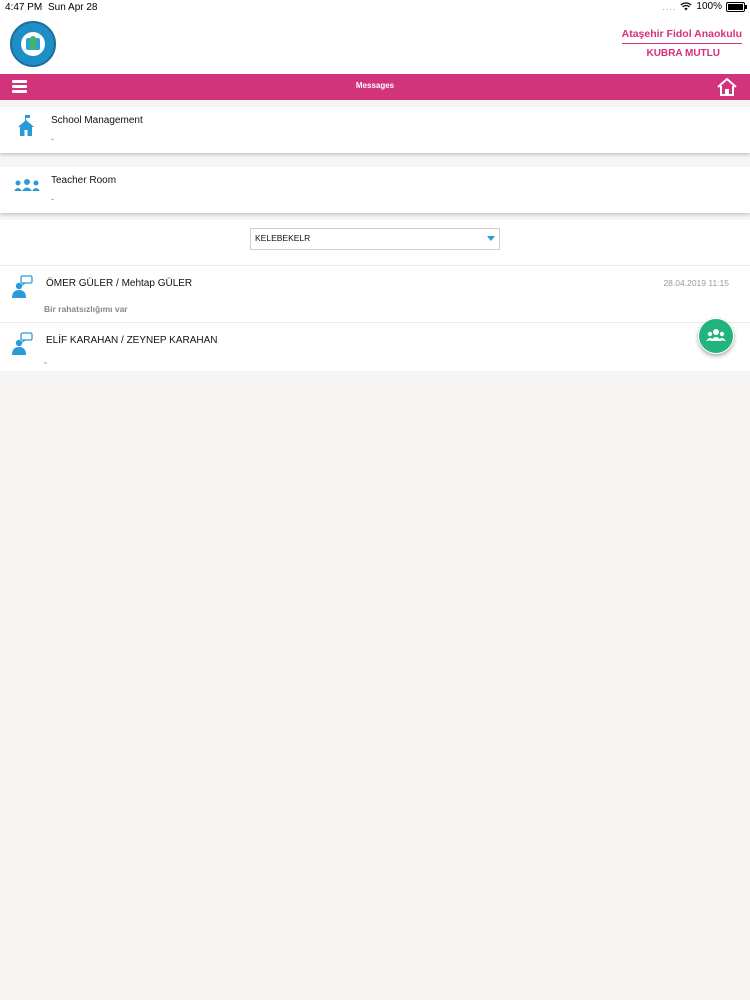 This screenshot has height=1000, width=750. Describe the element at coordinates (86, 309) in the screenshot. I see `message-preview: Bir rahatsızlığımı var` at that location.